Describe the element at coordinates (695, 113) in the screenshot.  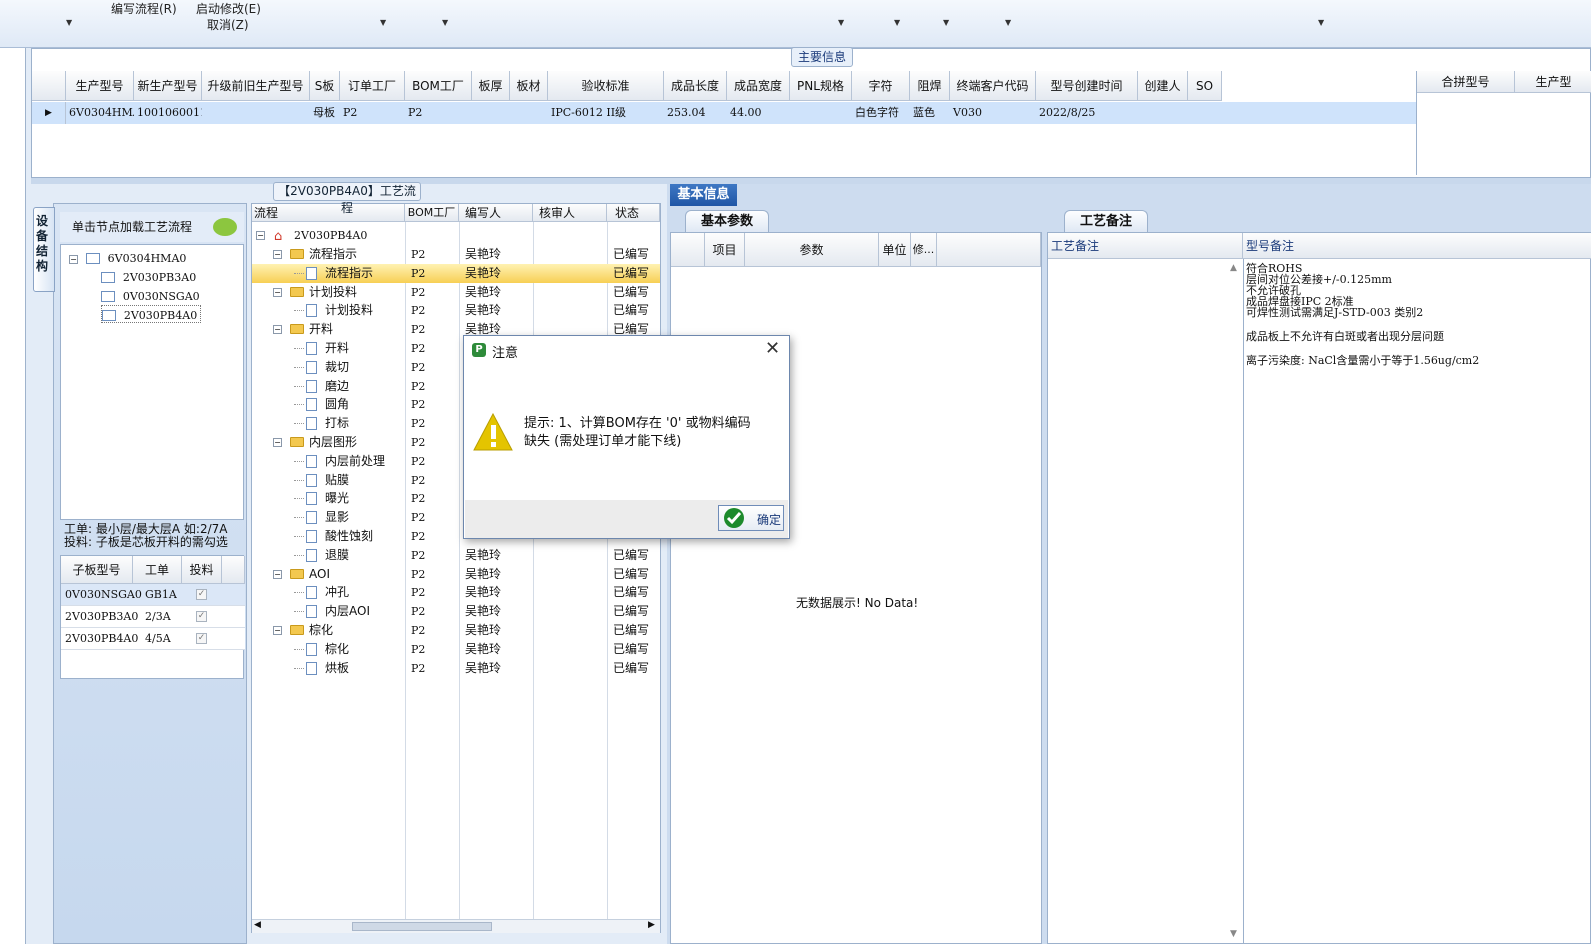
I see `table-cell: 253.04` at that location.